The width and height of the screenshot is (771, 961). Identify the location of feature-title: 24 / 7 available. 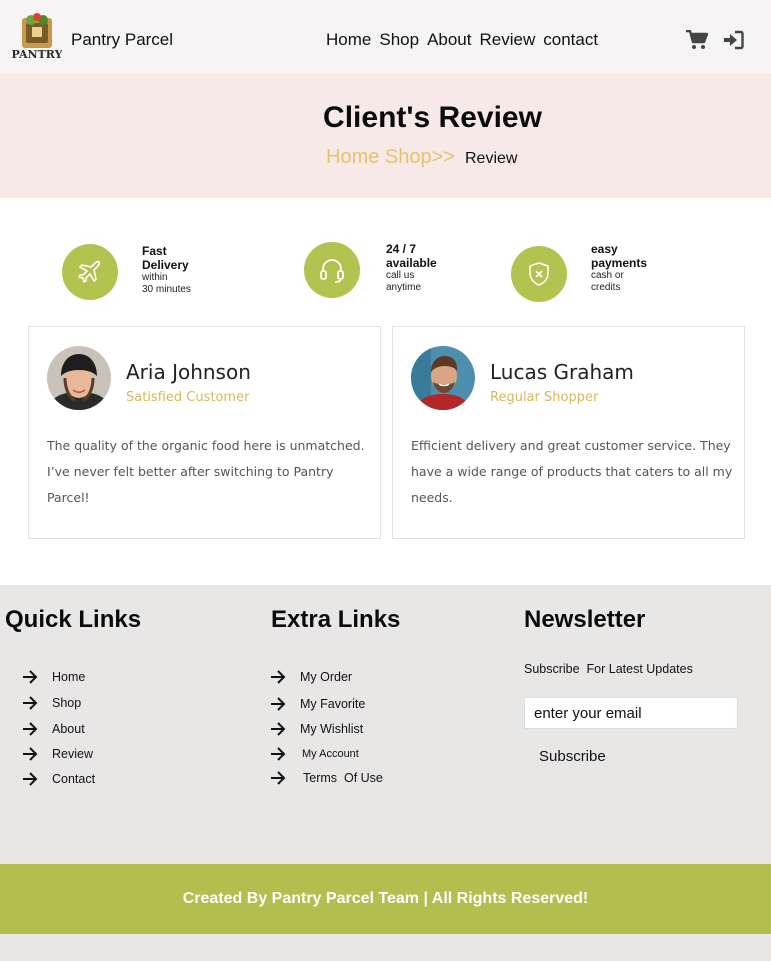
(411, 256).